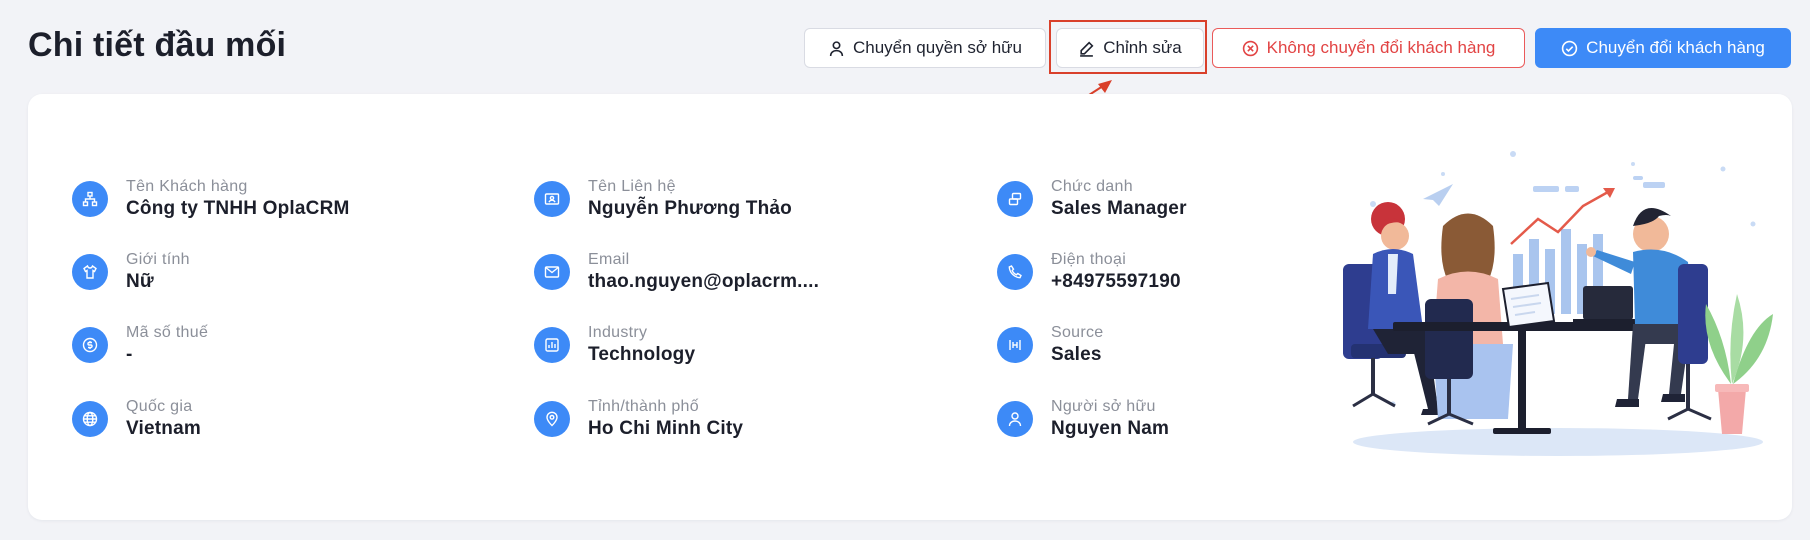  I want to click on field-value: Nữ, so click(140, 281).